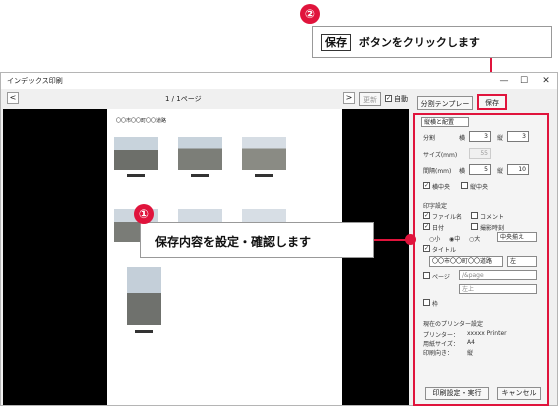 Image resolution: width=558 pixels, height=406 pixels. Describe the element at coordinates (447, 217) in the screenshot. I see `filename-label: ファイル名` at that location.